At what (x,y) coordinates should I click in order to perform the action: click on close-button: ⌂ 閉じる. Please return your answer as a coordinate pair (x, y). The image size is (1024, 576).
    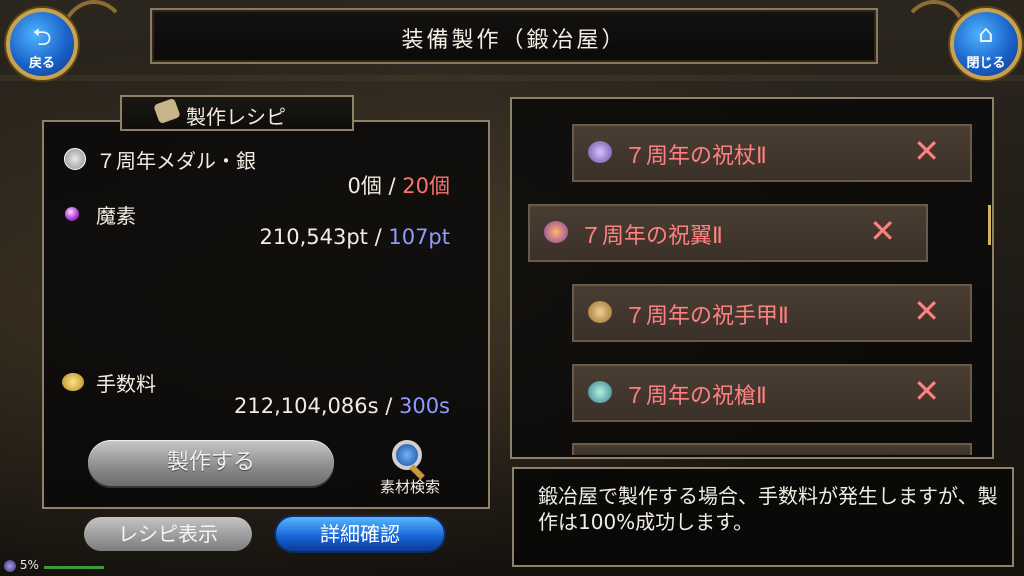
    Looking at the image, I should click on (986, 44).